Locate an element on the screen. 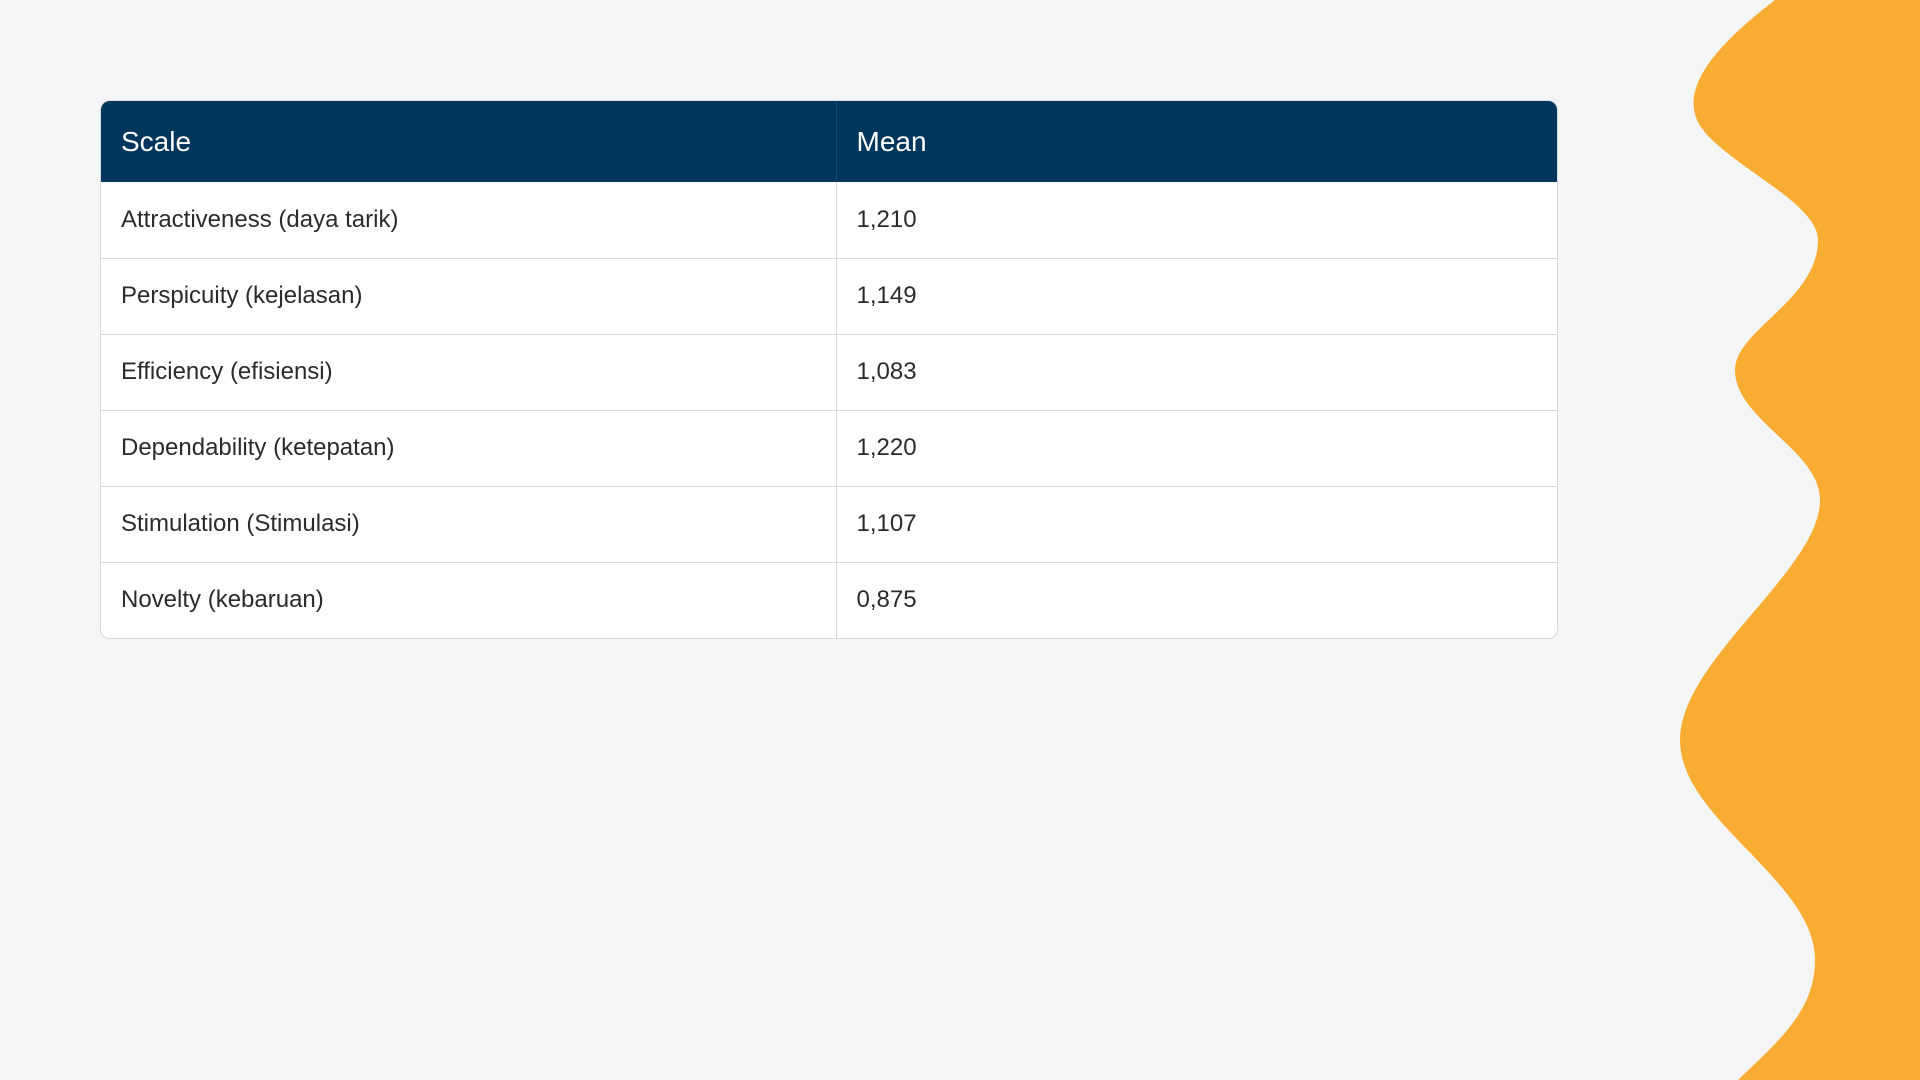 The width and height of the screenshot is (1920, 1080). table-row: Efficiency (efisiensi) 1,083 is located at coordinates (829, 371).